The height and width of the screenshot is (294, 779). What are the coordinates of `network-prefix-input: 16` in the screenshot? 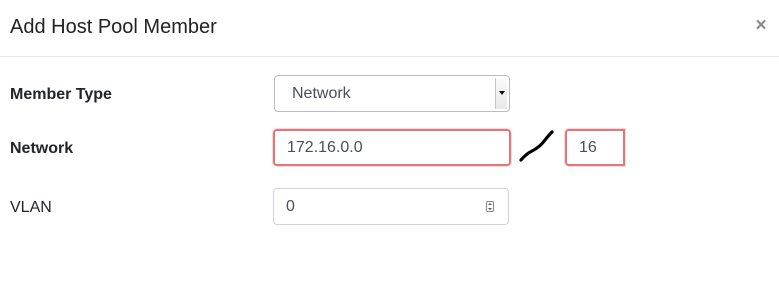 It's located at (595, 147).